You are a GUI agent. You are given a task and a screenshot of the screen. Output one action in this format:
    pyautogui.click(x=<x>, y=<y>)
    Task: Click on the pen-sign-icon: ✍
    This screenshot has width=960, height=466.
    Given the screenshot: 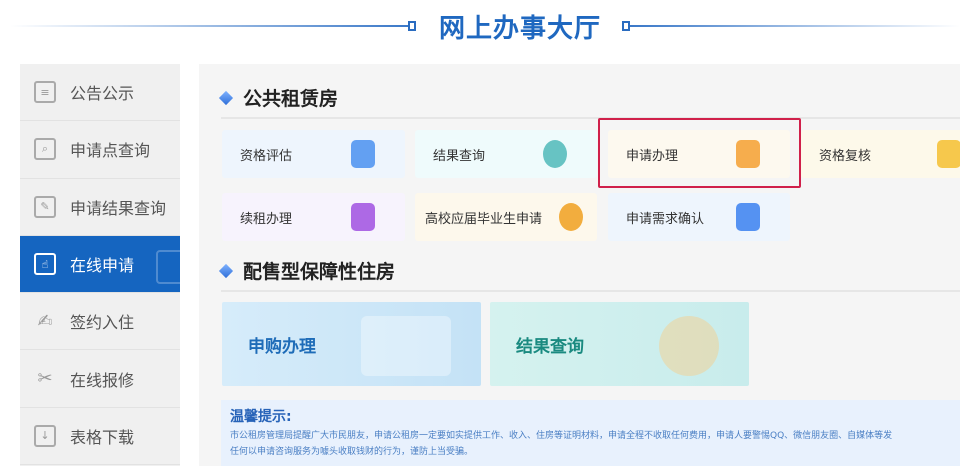 What is the action you would take?
    pyautogui.click(x=45, y=321)
    